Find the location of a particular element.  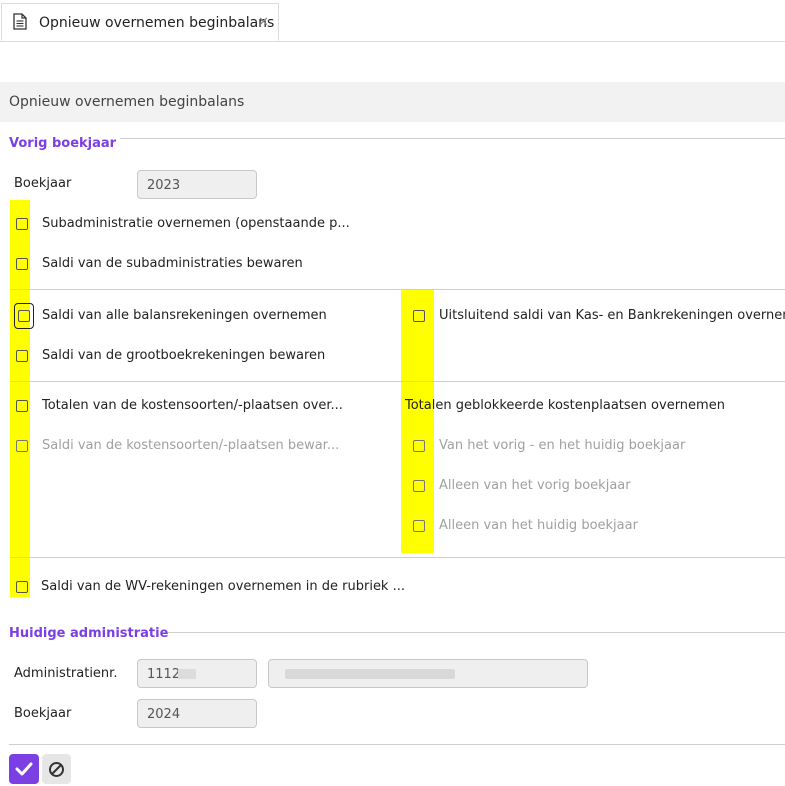

checkbox-saldi-balans-overnemen-box is located at coordinates (24, 316).